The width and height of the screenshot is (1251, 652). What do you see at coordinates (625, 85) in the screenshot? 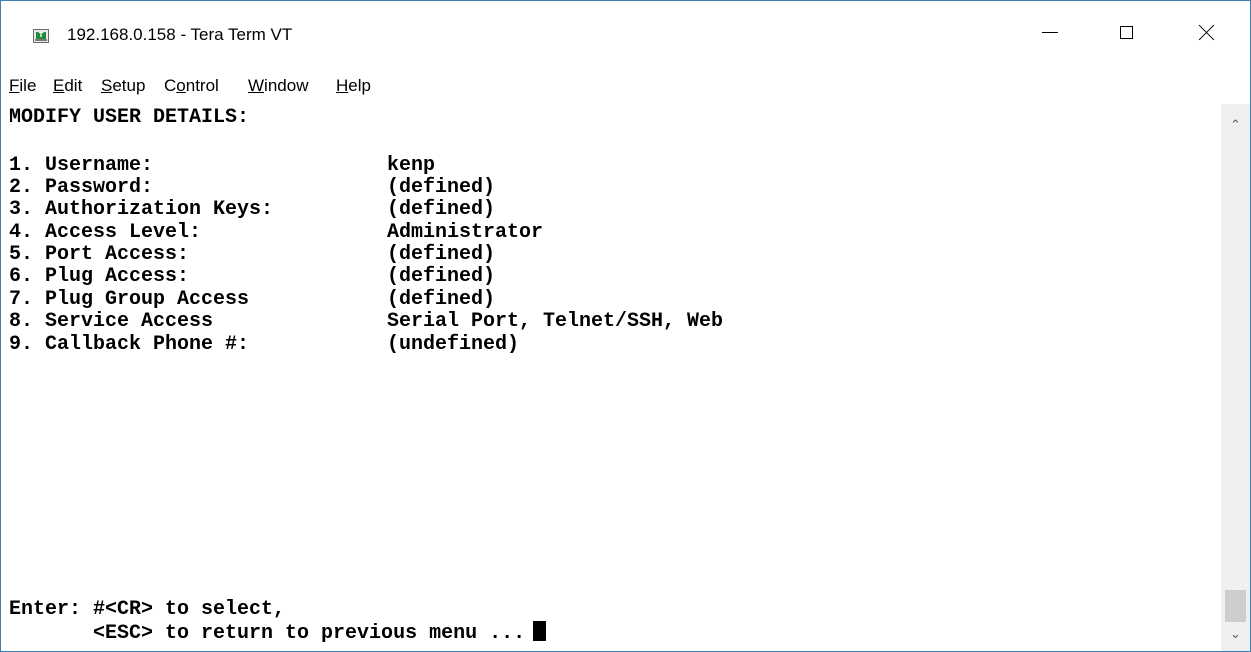
I see `menu-bar: File Edit Setup Control Window Help` at bounding box center [625, 85].